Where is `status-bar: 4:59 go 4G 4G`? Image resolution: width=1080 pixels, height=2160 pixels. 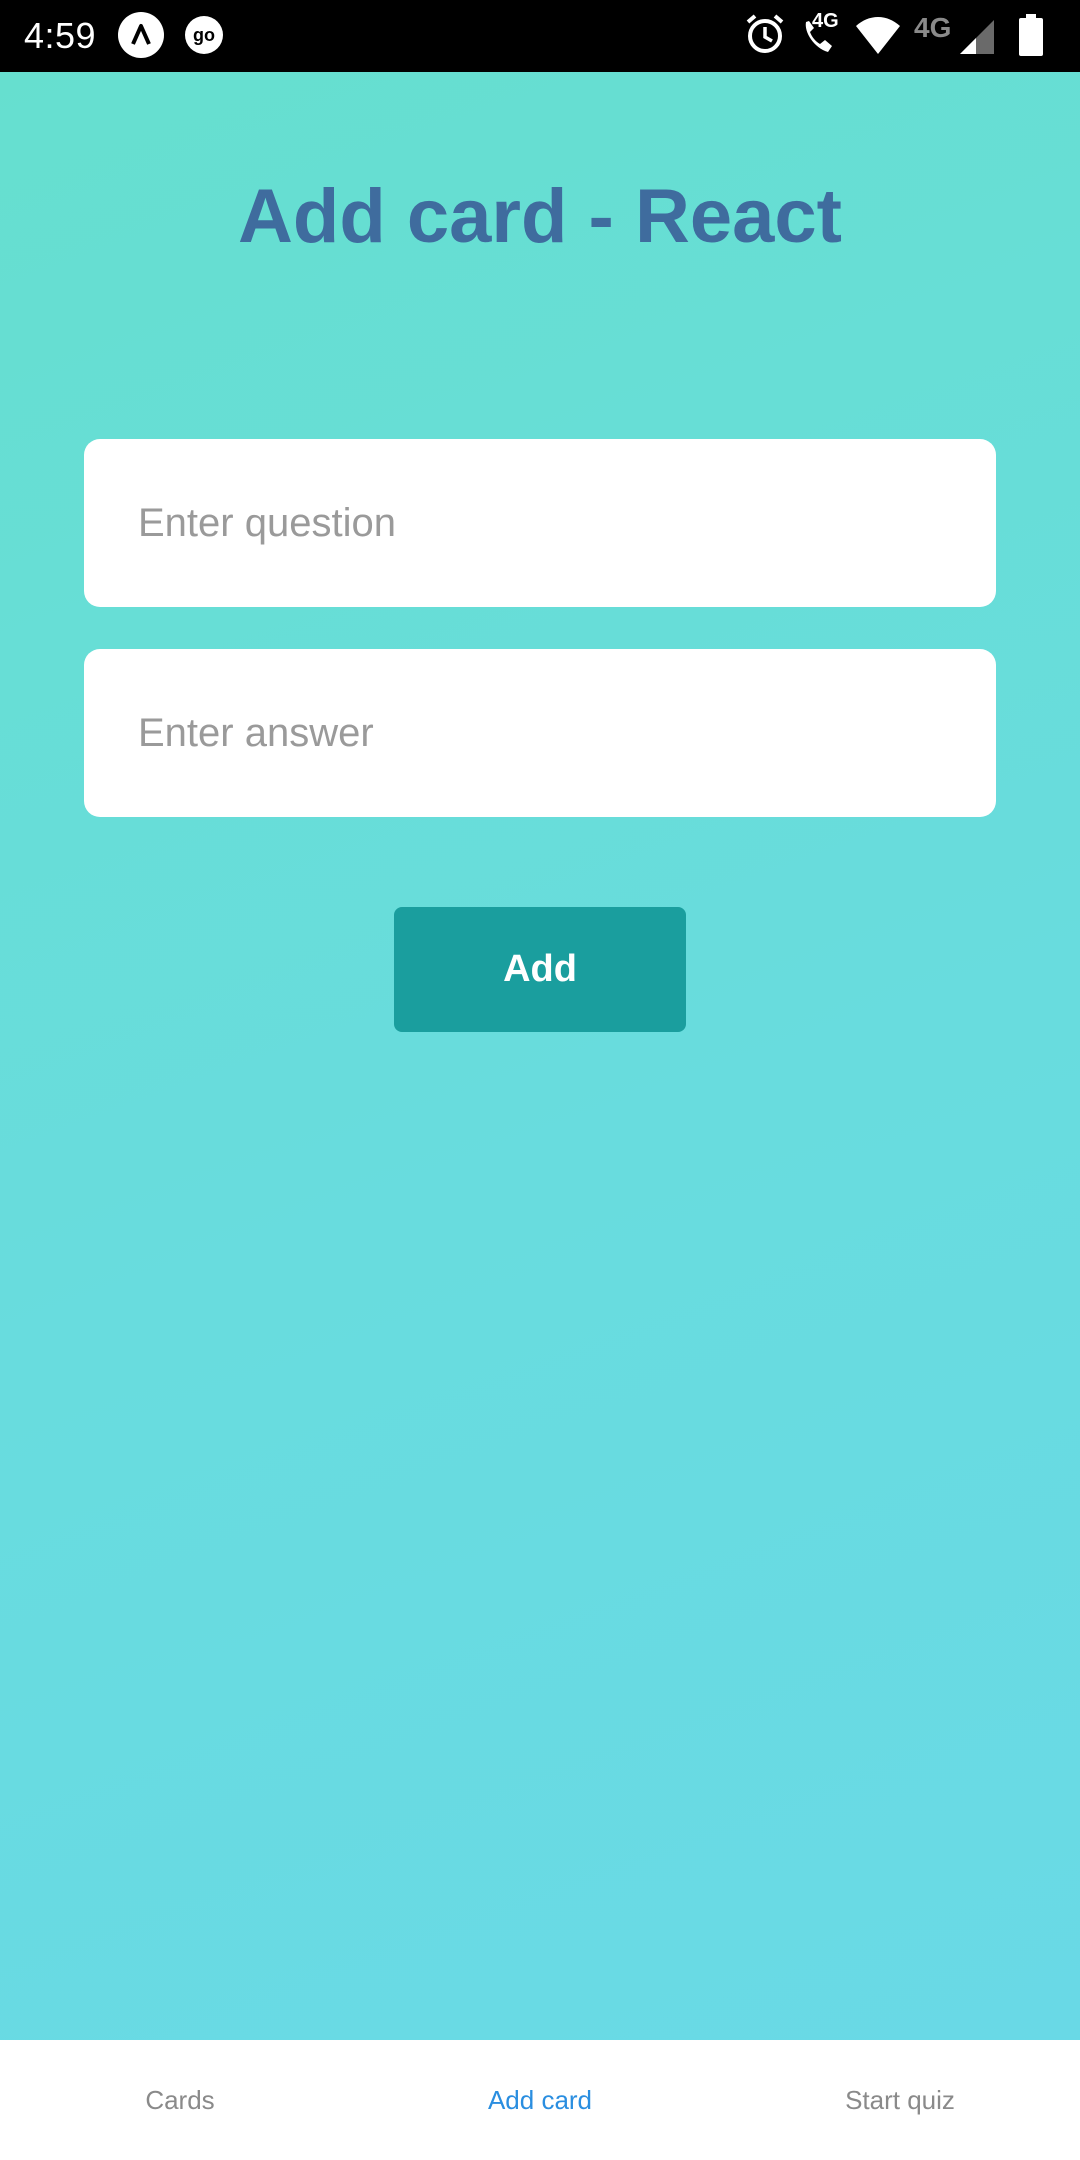
status-bar: 4:59 go 4G 4G is located at coordinates (540, 36).